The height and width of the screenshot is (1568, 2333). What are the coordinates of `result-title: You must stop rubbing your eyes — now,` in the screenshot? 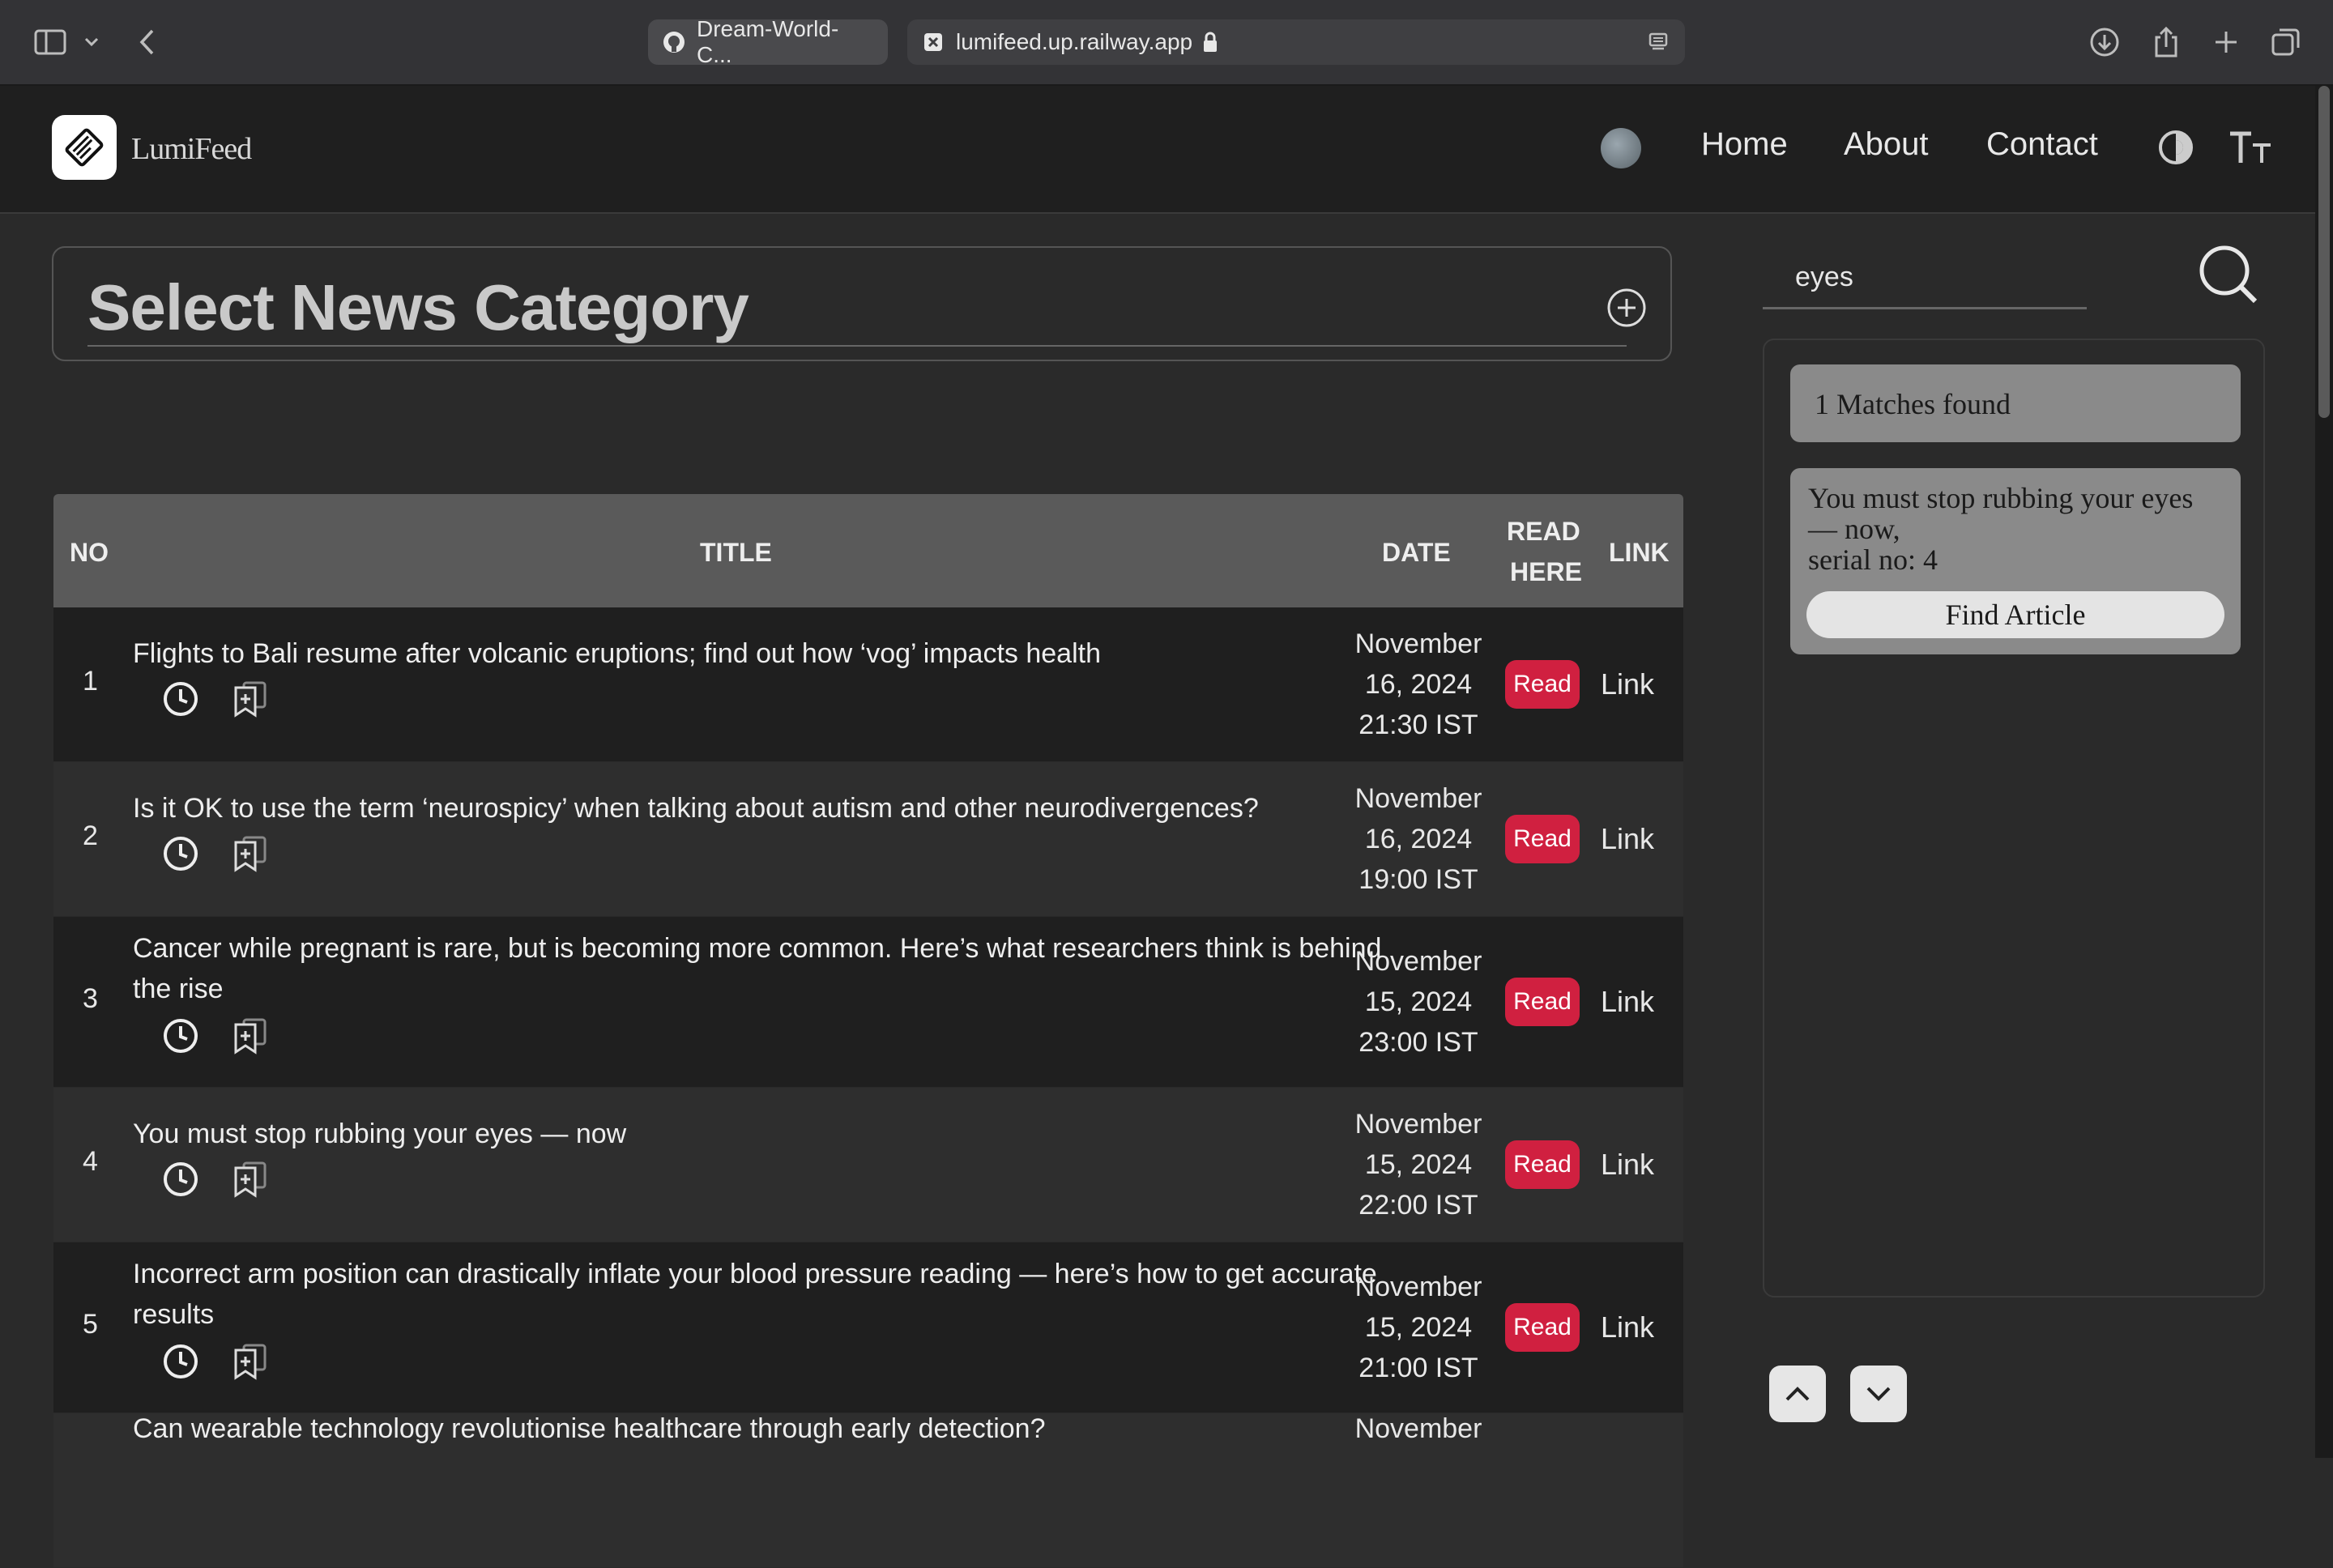 It's located at (2001, 513).